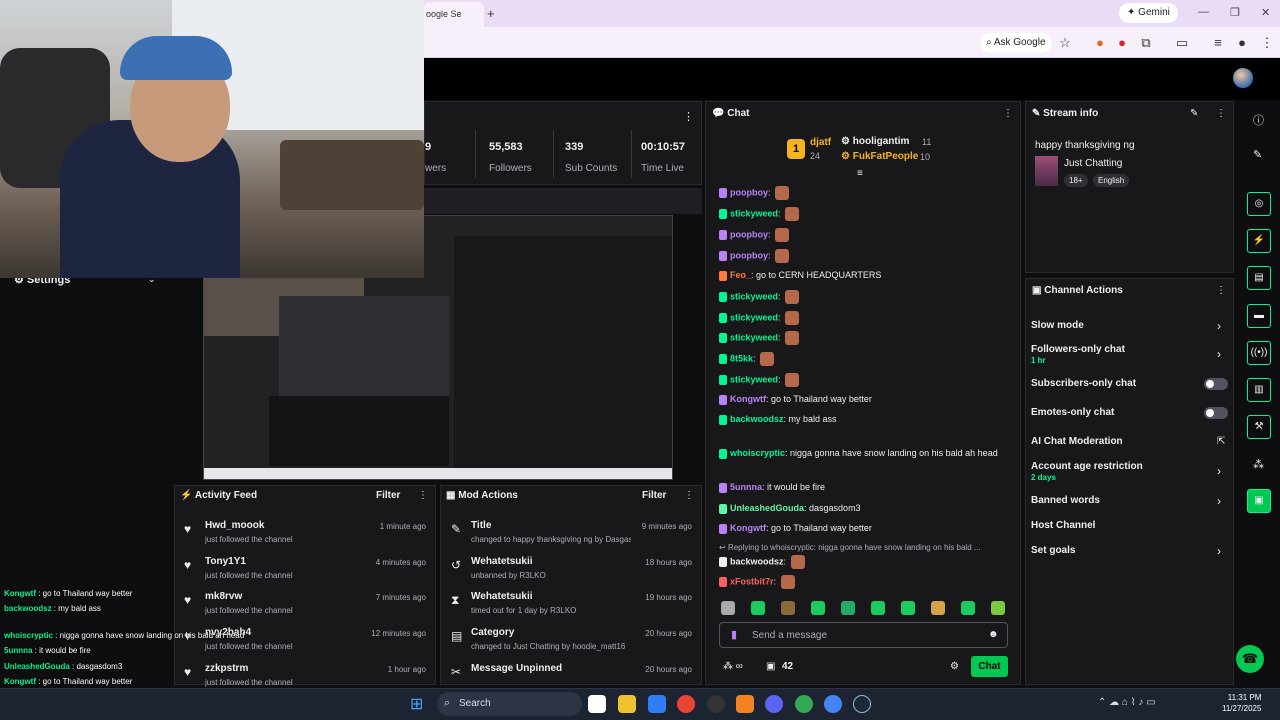 The width and height of the screenshot is (1280, 720). What do you see at coordinates (1259, 501) in the screenshot?
I see `app-icon: ▣` at bounding box center [1259, 501].